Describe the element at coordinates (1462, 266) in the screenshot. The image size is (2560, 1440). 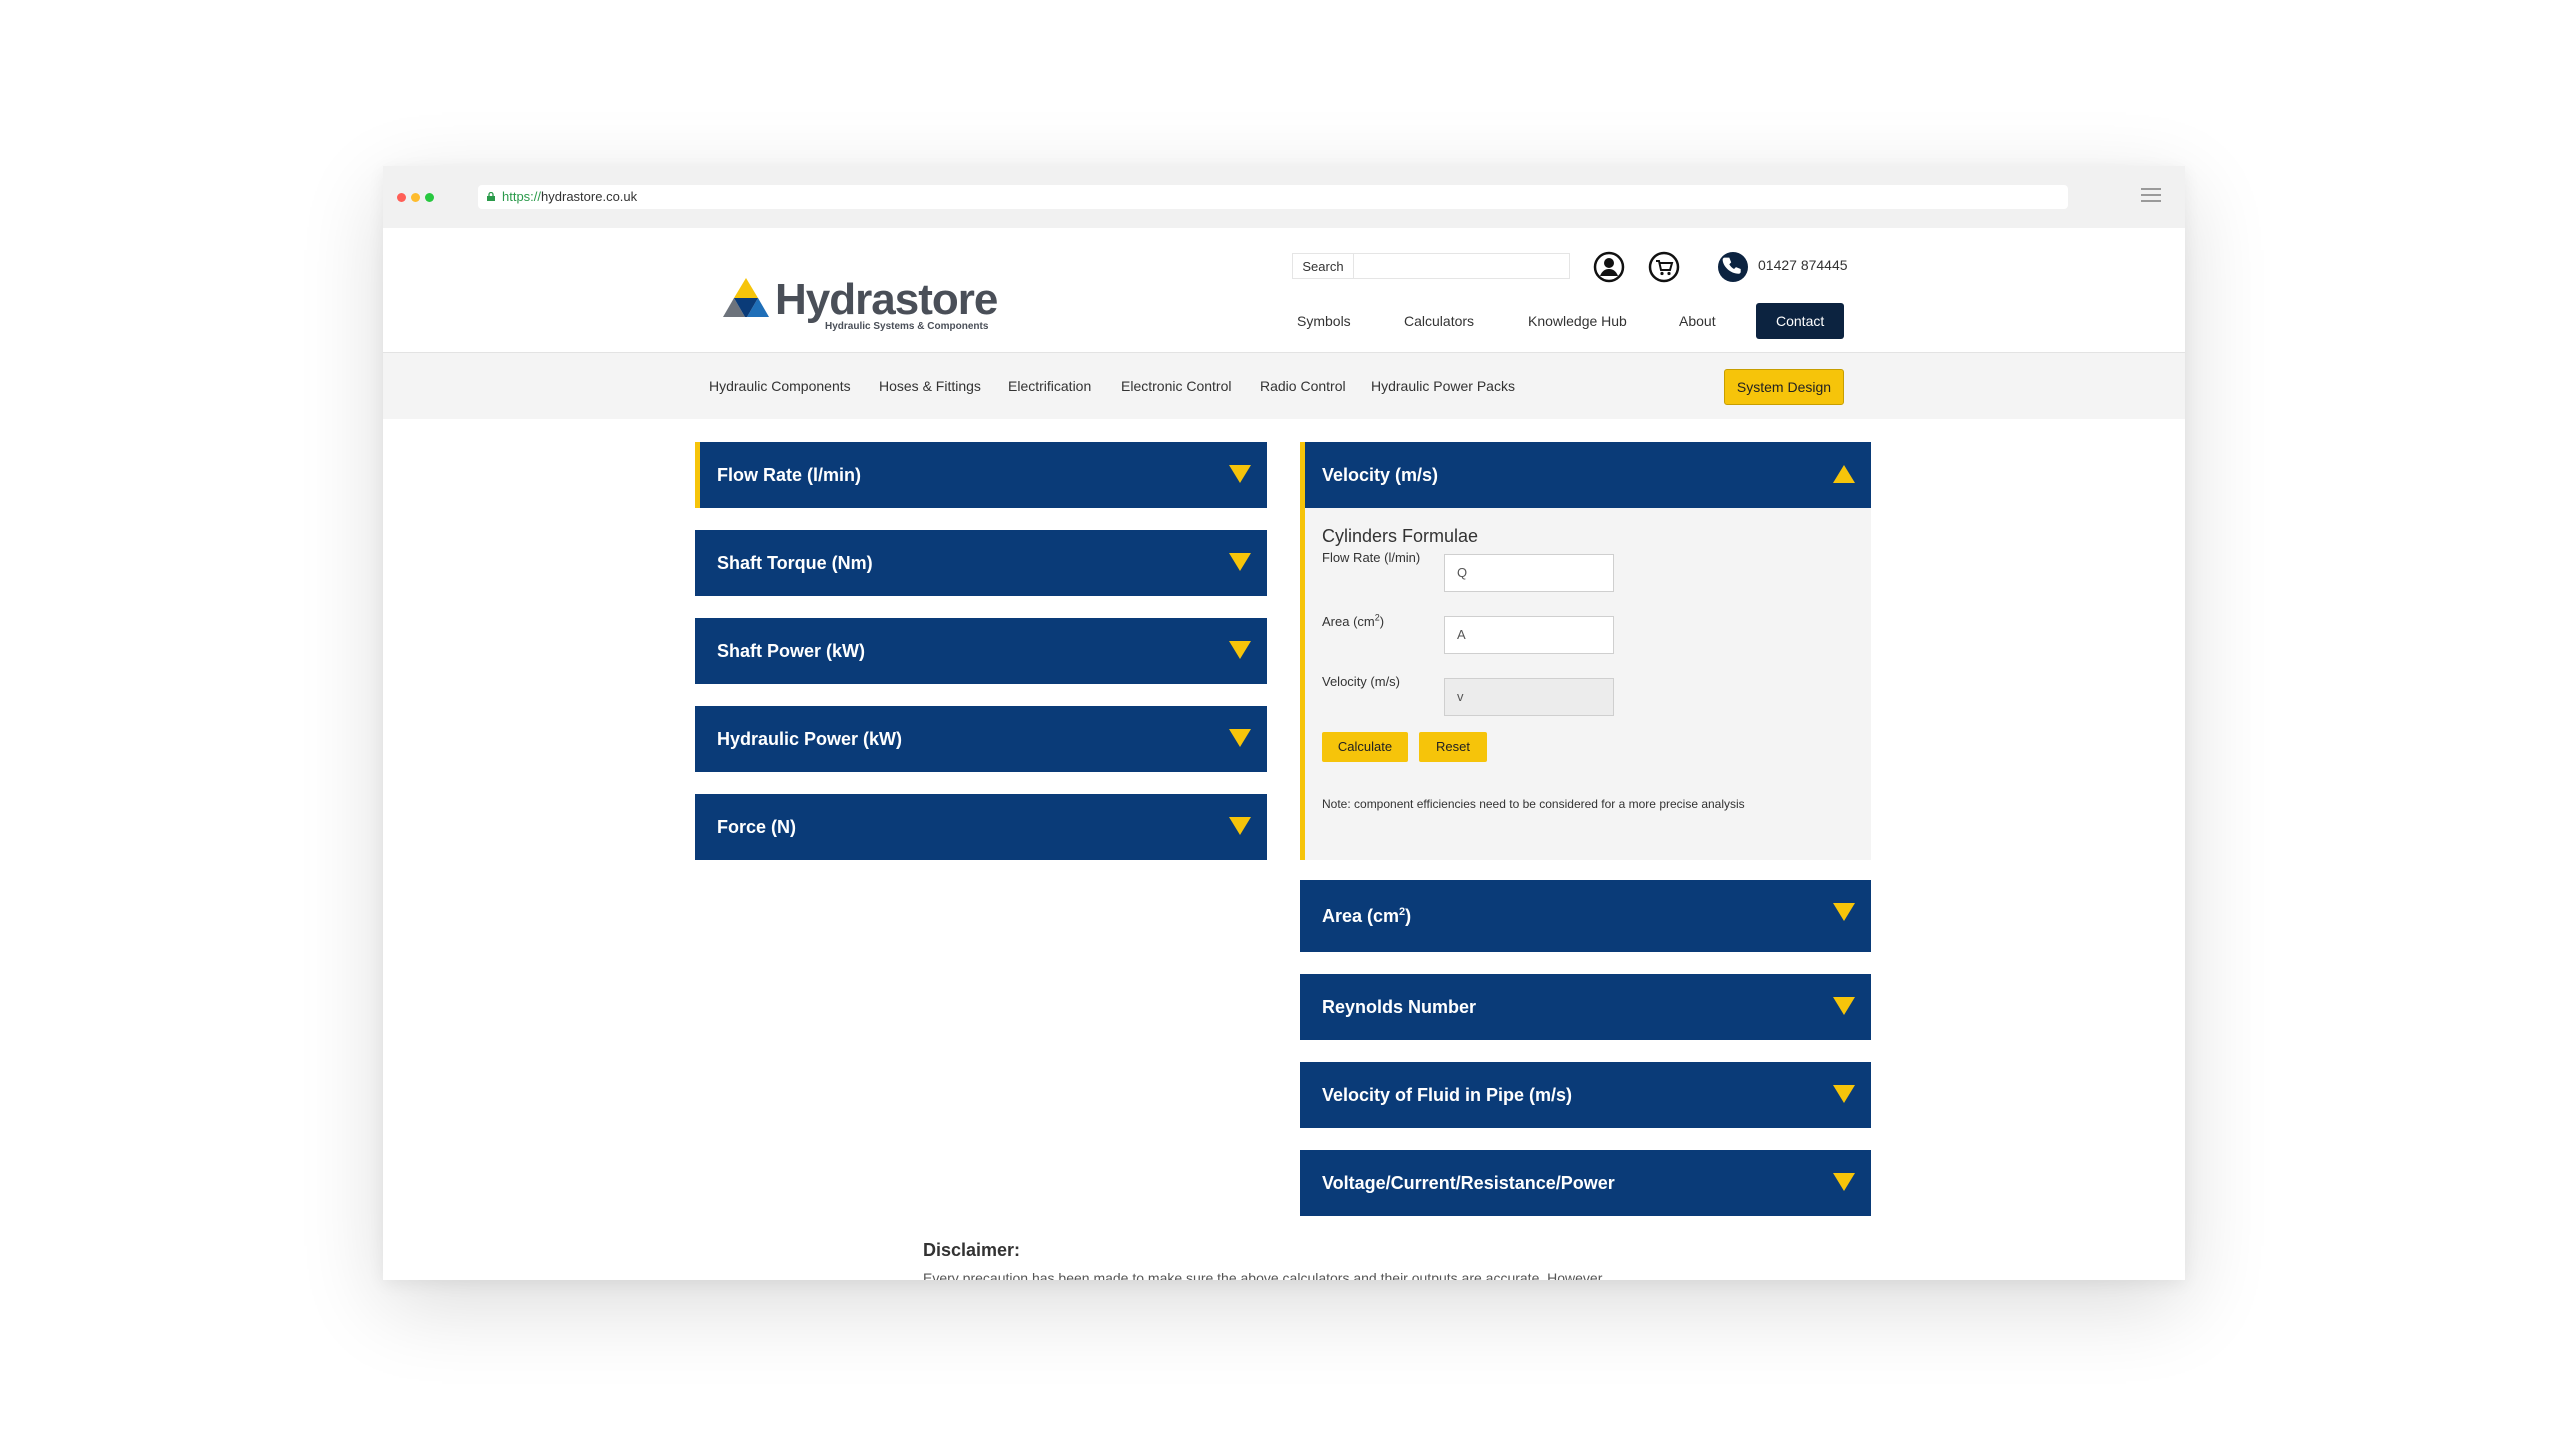
I see `search-input` at that location.